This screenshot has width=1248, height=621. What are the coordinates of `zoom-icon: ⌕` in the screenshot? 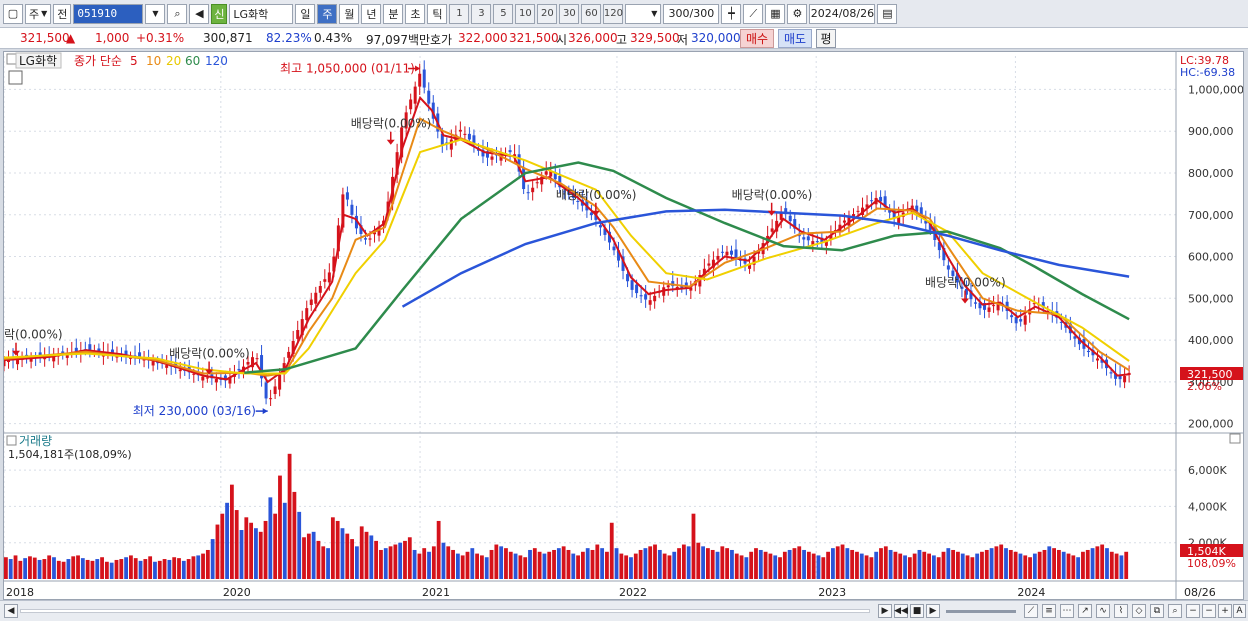 It's located at (1175, 611).